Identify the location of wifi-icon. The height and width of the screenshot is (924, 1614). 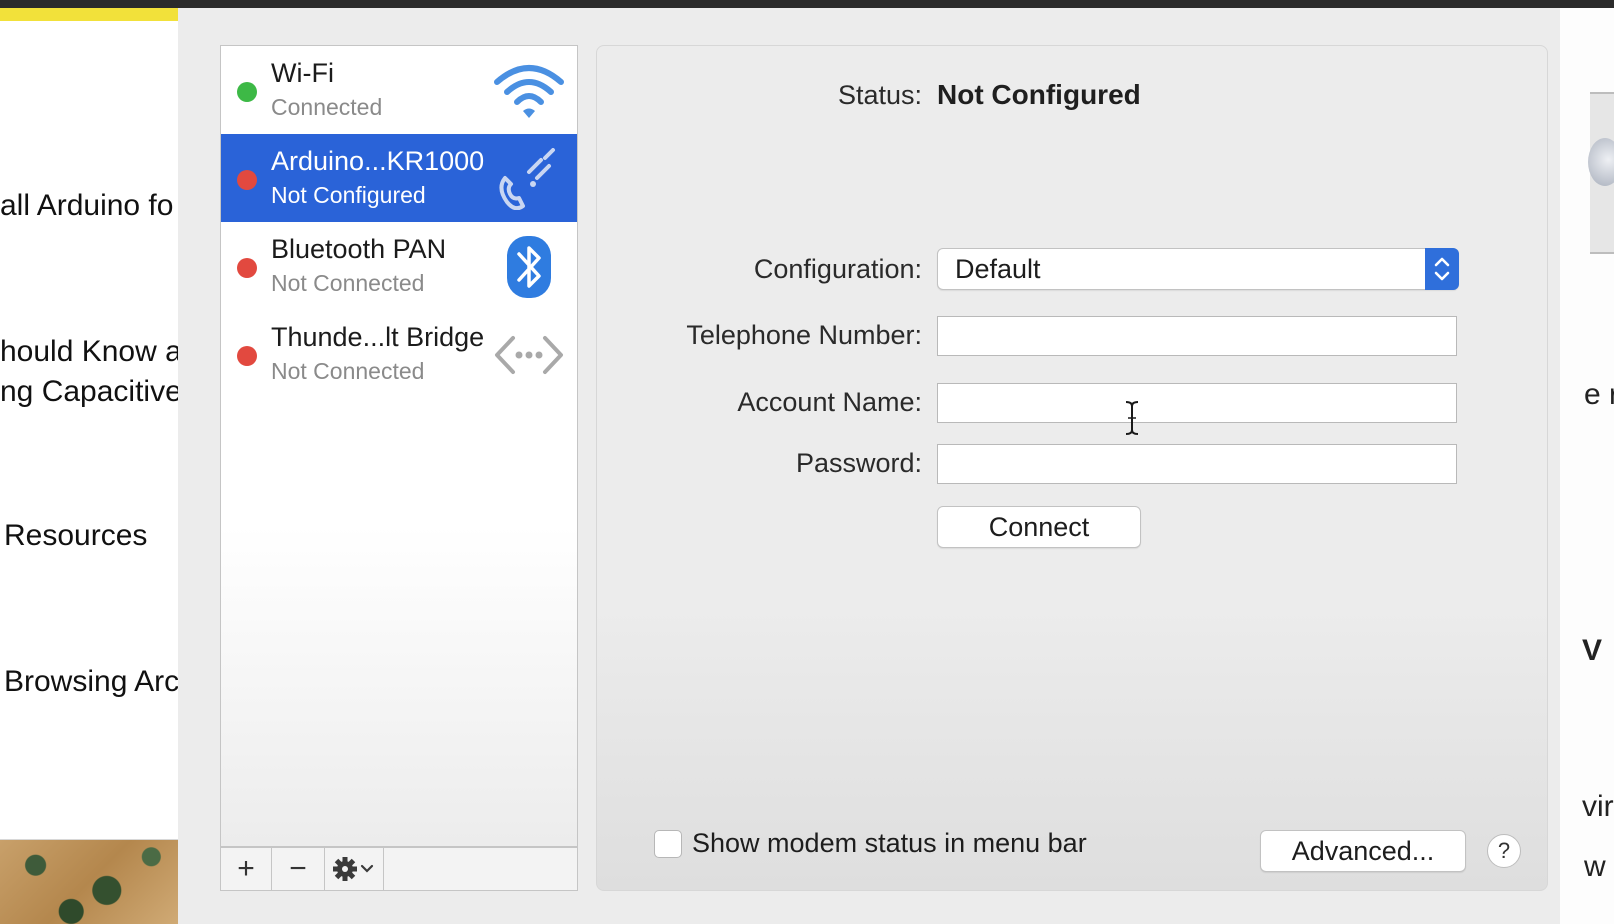
(529, 91).